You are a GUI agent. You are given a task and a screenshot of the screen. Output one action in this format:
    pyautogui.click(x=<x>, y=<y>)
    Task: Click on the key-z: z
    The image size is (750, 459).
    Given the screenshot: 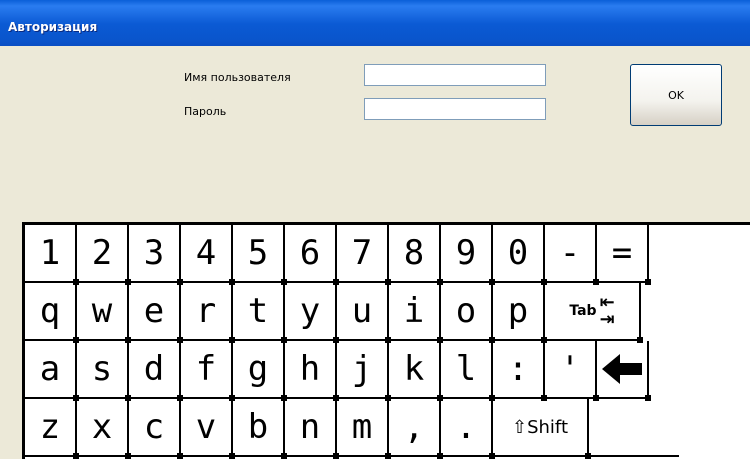 What is the action you would take?
    pyautogui.click(x=52, y=429)
    